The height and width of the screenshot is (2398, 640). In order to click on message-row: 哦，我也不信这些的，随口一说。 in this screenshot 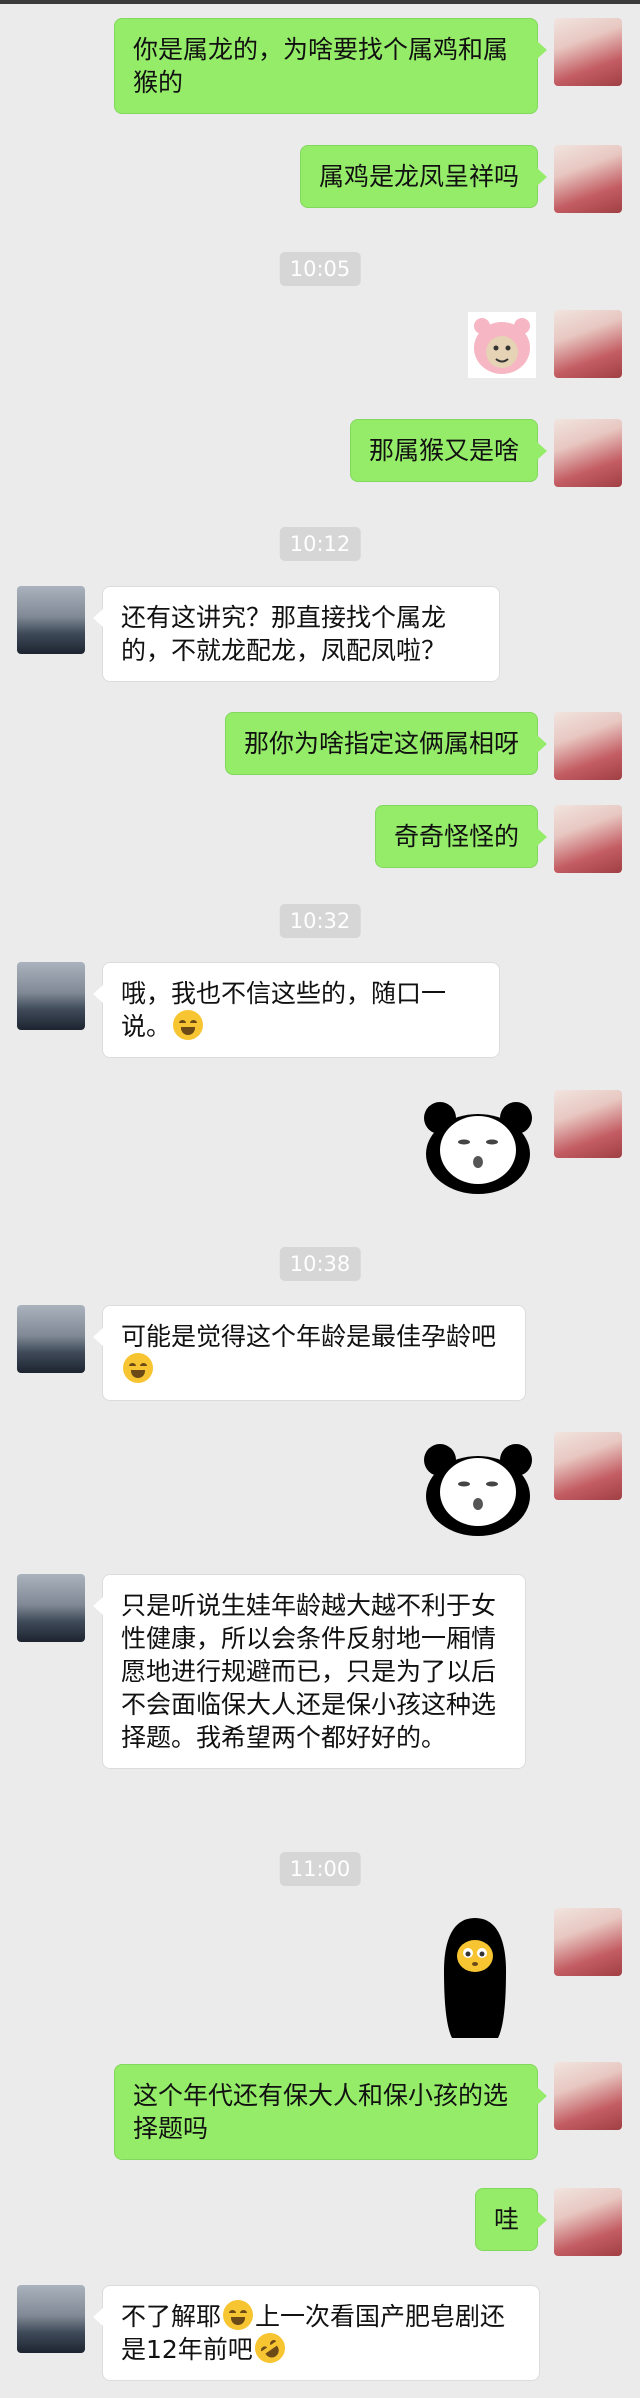, I will do `click(320, 1012)`.